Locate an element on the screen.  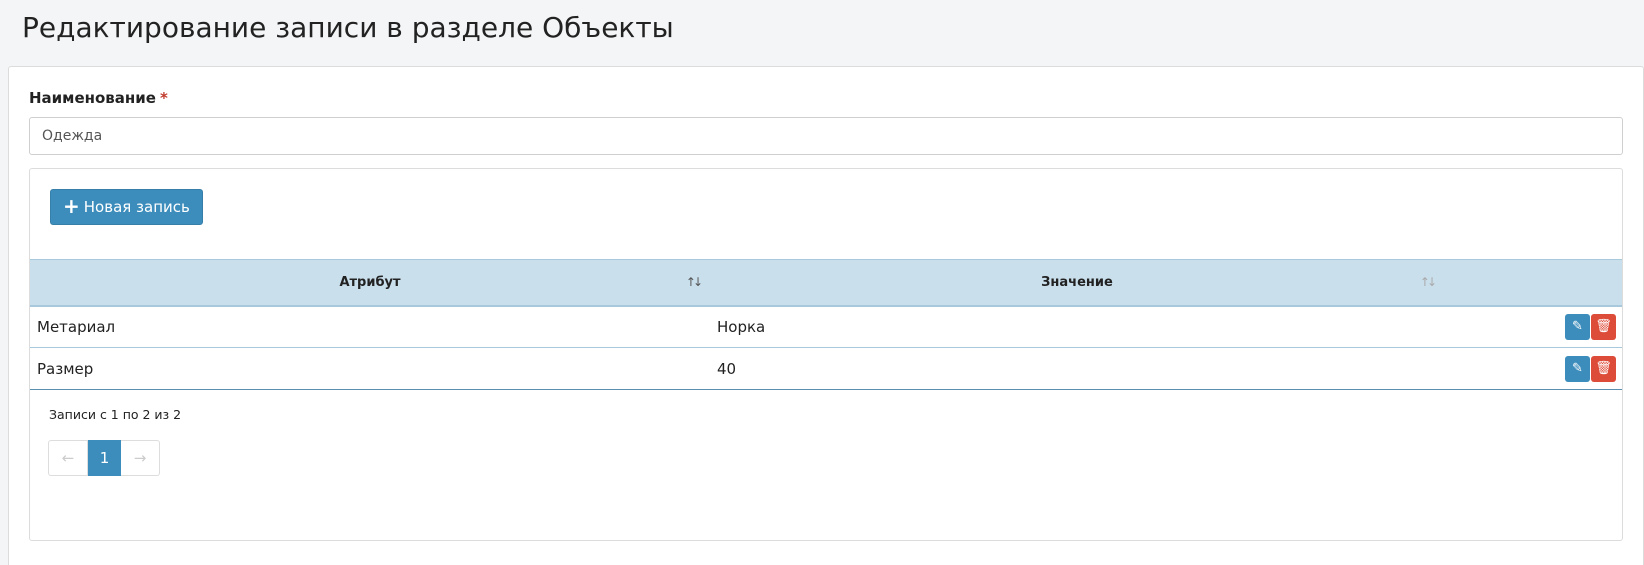
new-record-button: + Новая запись is located at coordinates (126, 207).